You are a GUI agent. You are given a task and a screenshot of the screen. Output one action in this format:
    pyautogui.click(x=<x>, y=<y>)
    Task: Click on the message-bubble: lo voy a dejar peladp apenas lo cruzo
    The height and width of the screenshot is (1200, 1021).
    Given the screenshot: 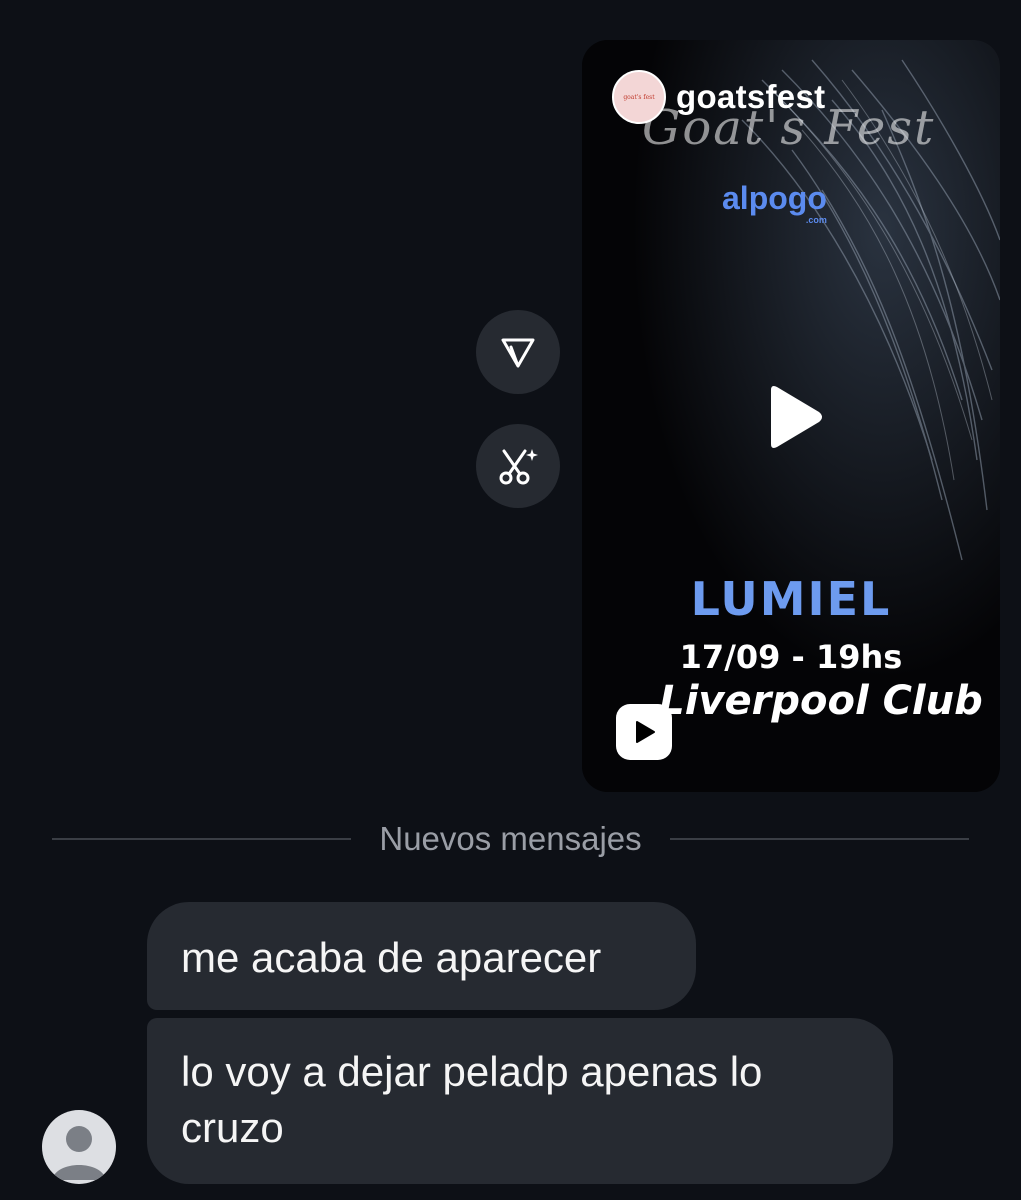 What is the action you would take?
    pyautogui.click(x=520, y=1101)
    